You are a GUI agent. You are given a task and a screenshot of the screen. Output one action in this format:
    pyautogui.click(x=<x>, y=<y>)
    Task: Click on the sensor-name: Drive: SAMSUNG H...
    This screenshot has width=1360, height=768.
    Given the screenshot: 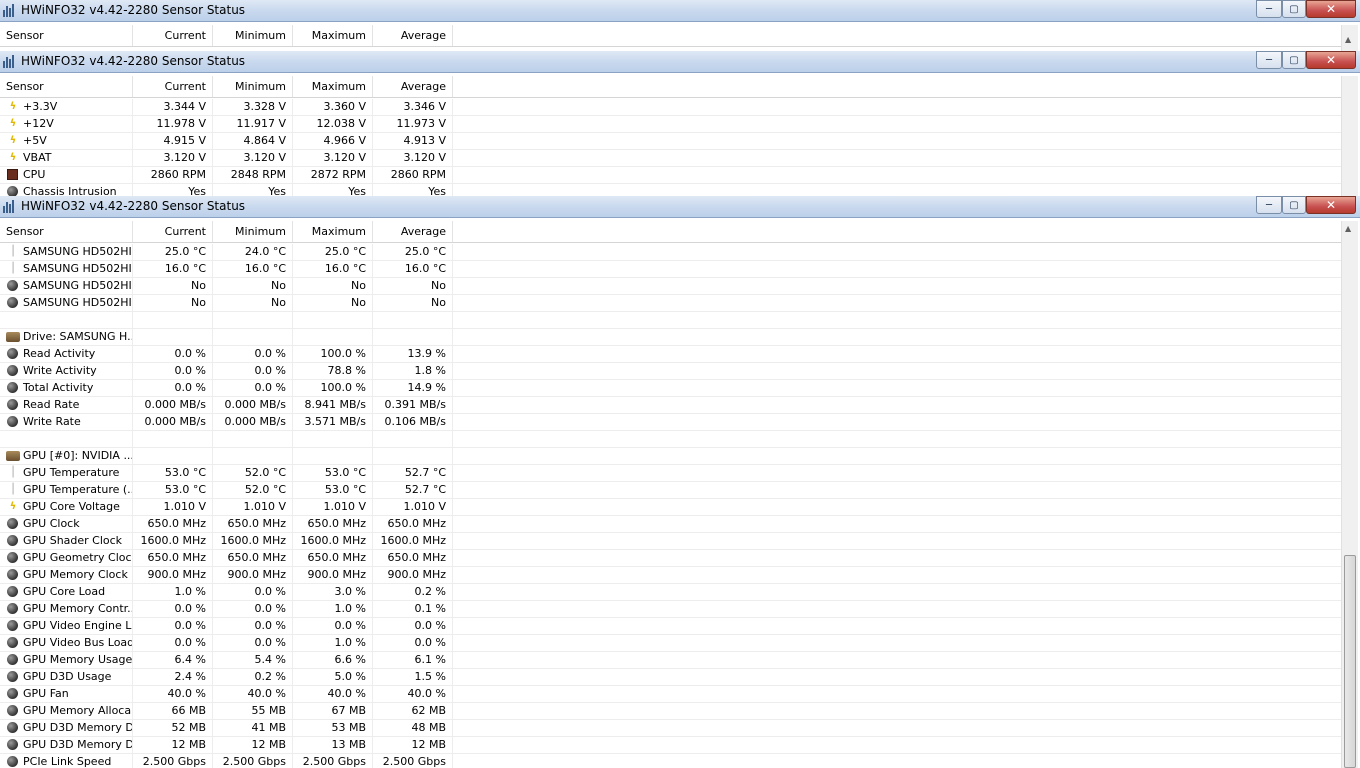 What is the action you would take?
    pyautogui.click(x=66, y=337)
    